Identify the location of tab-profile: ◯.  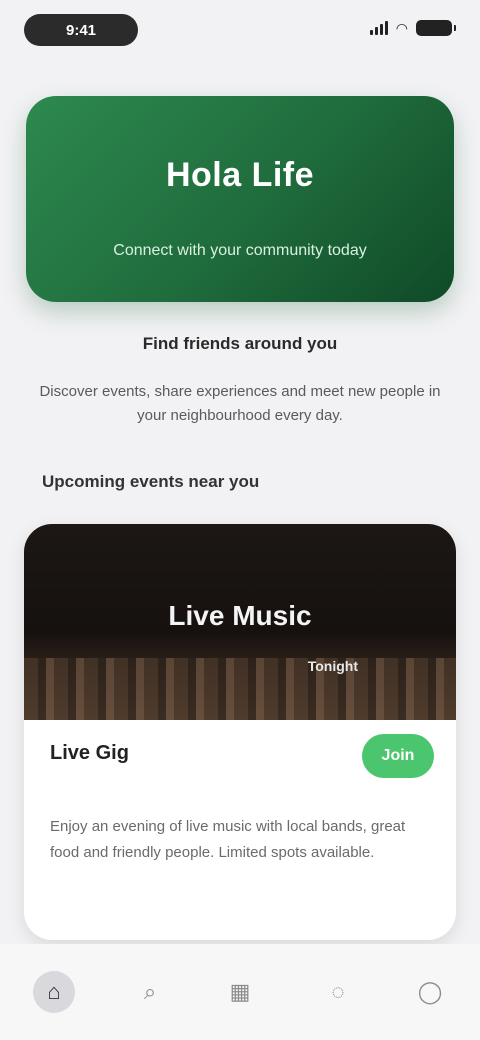
(430, 992).